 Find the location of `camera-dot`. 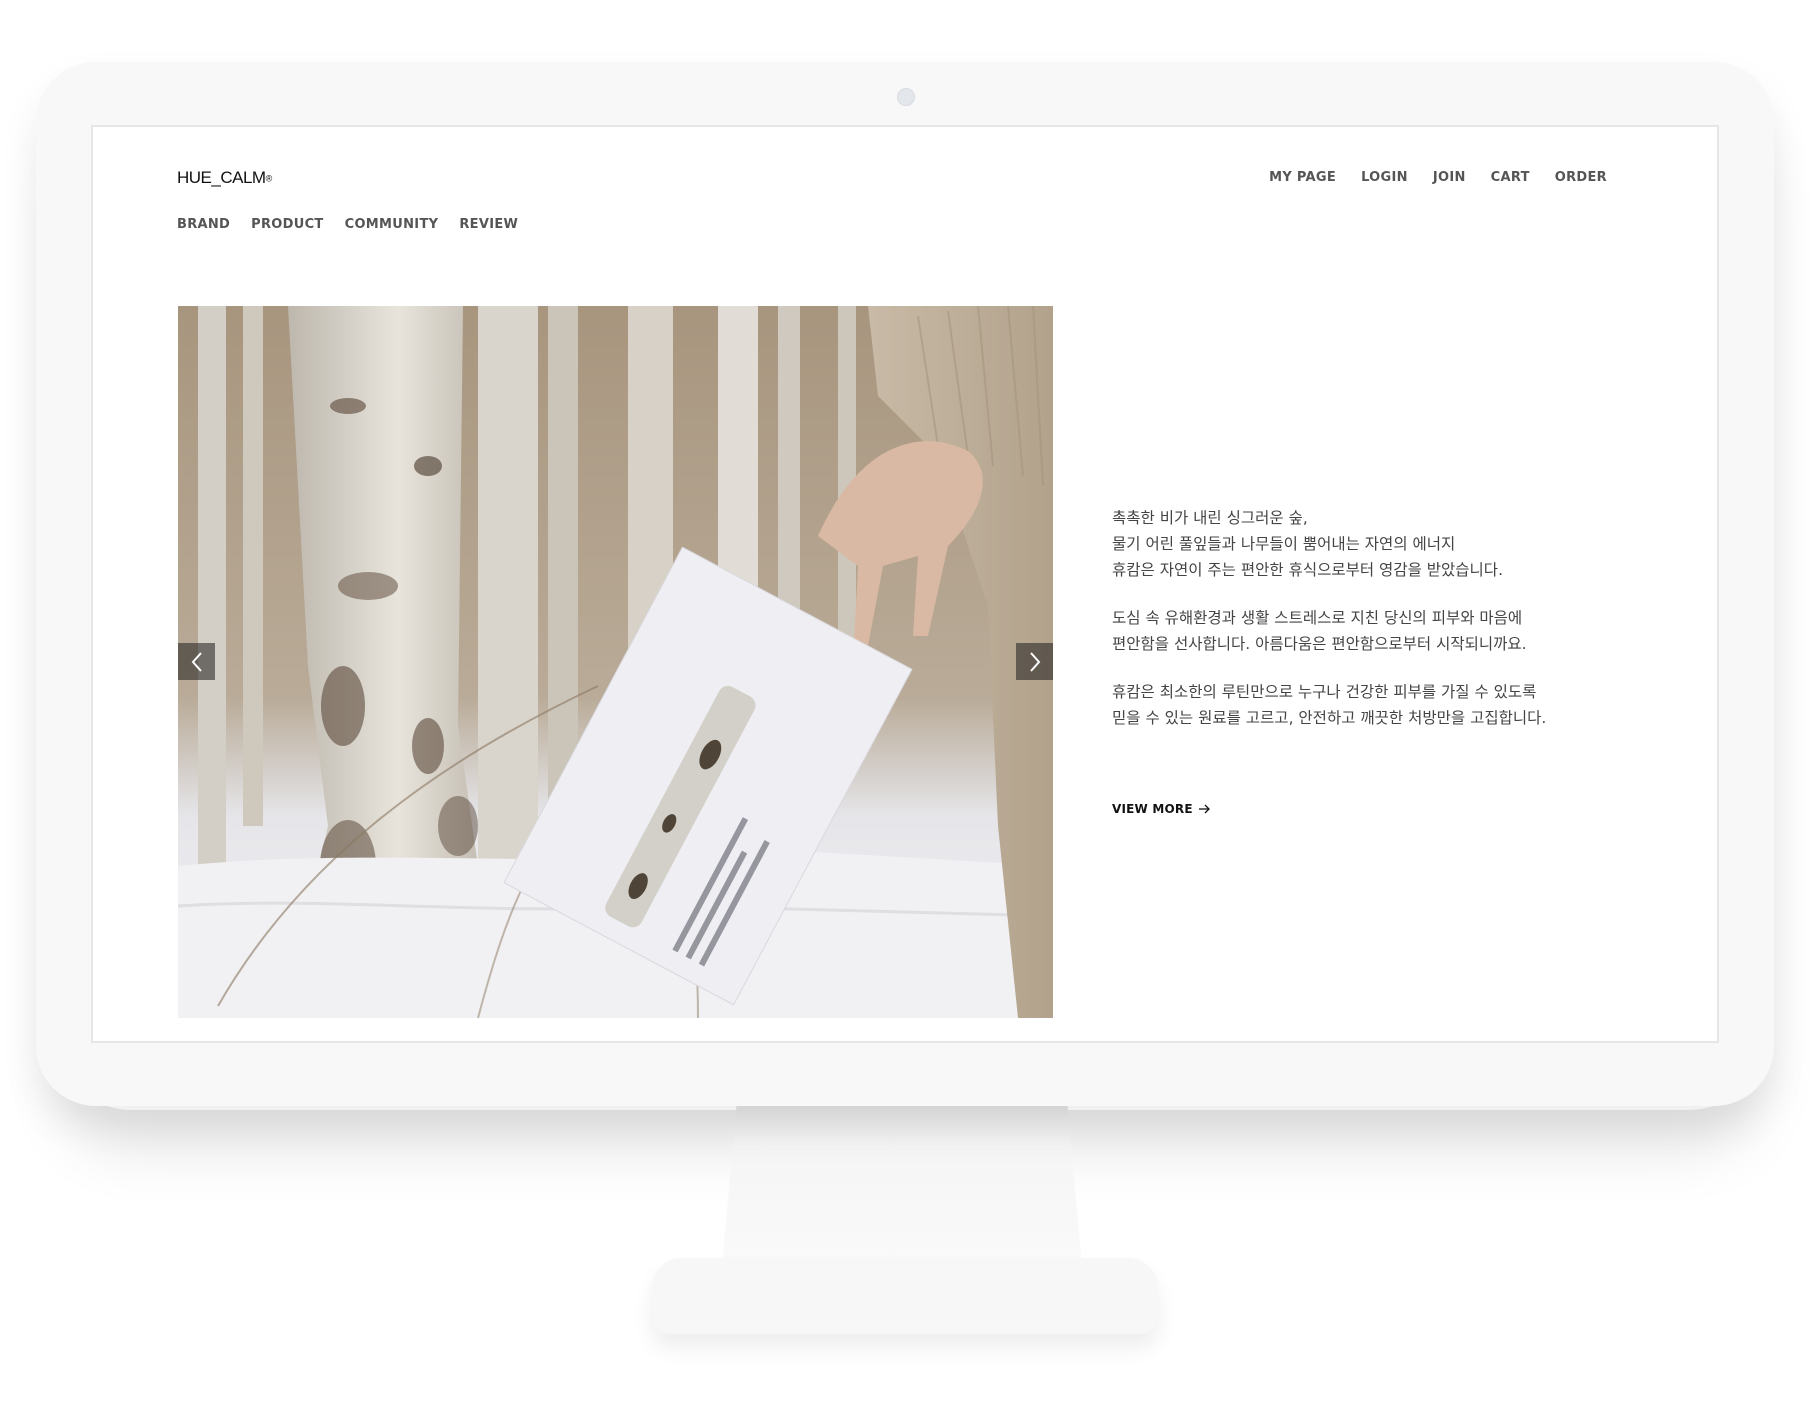

camera-dot is located at coordinates (906, 97).